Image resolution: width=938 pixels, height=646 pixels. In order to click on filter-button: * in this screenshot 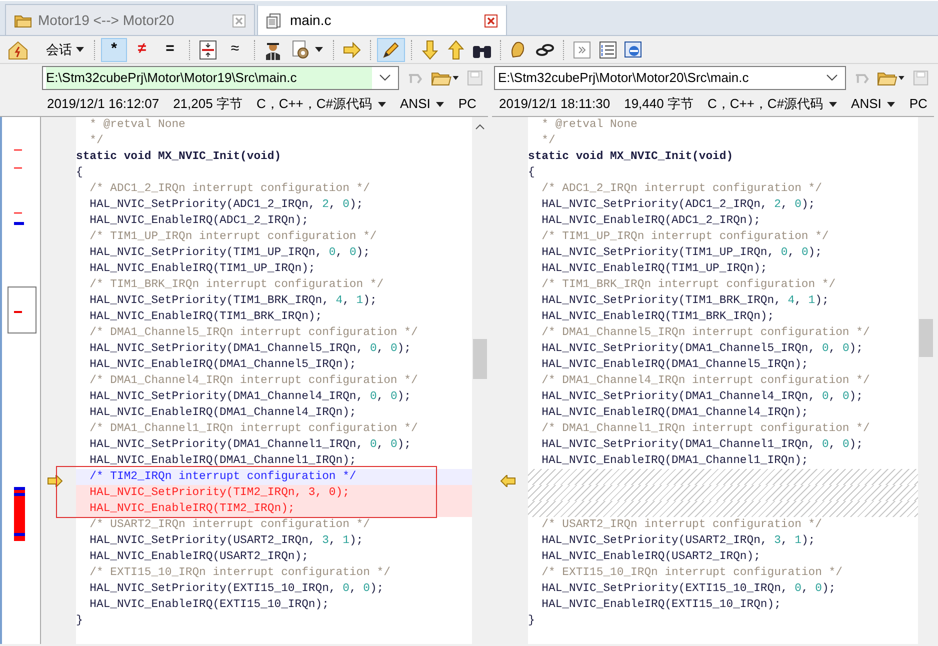, I will do `click(114, 50)`.